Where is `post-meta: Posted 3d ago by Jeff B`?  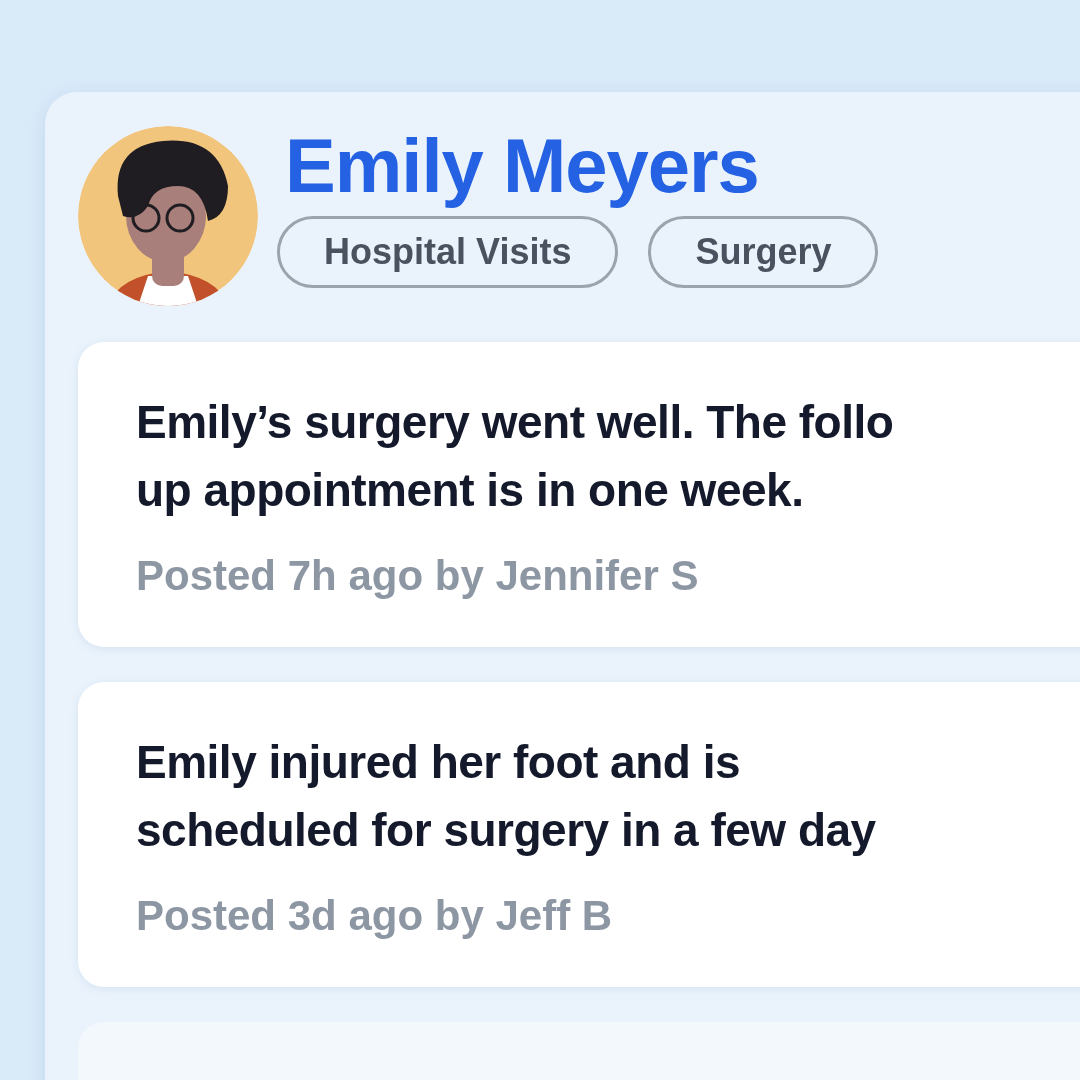 post-meta: Posted 3d ago by Jeff B is located at coordinates (375, 916).